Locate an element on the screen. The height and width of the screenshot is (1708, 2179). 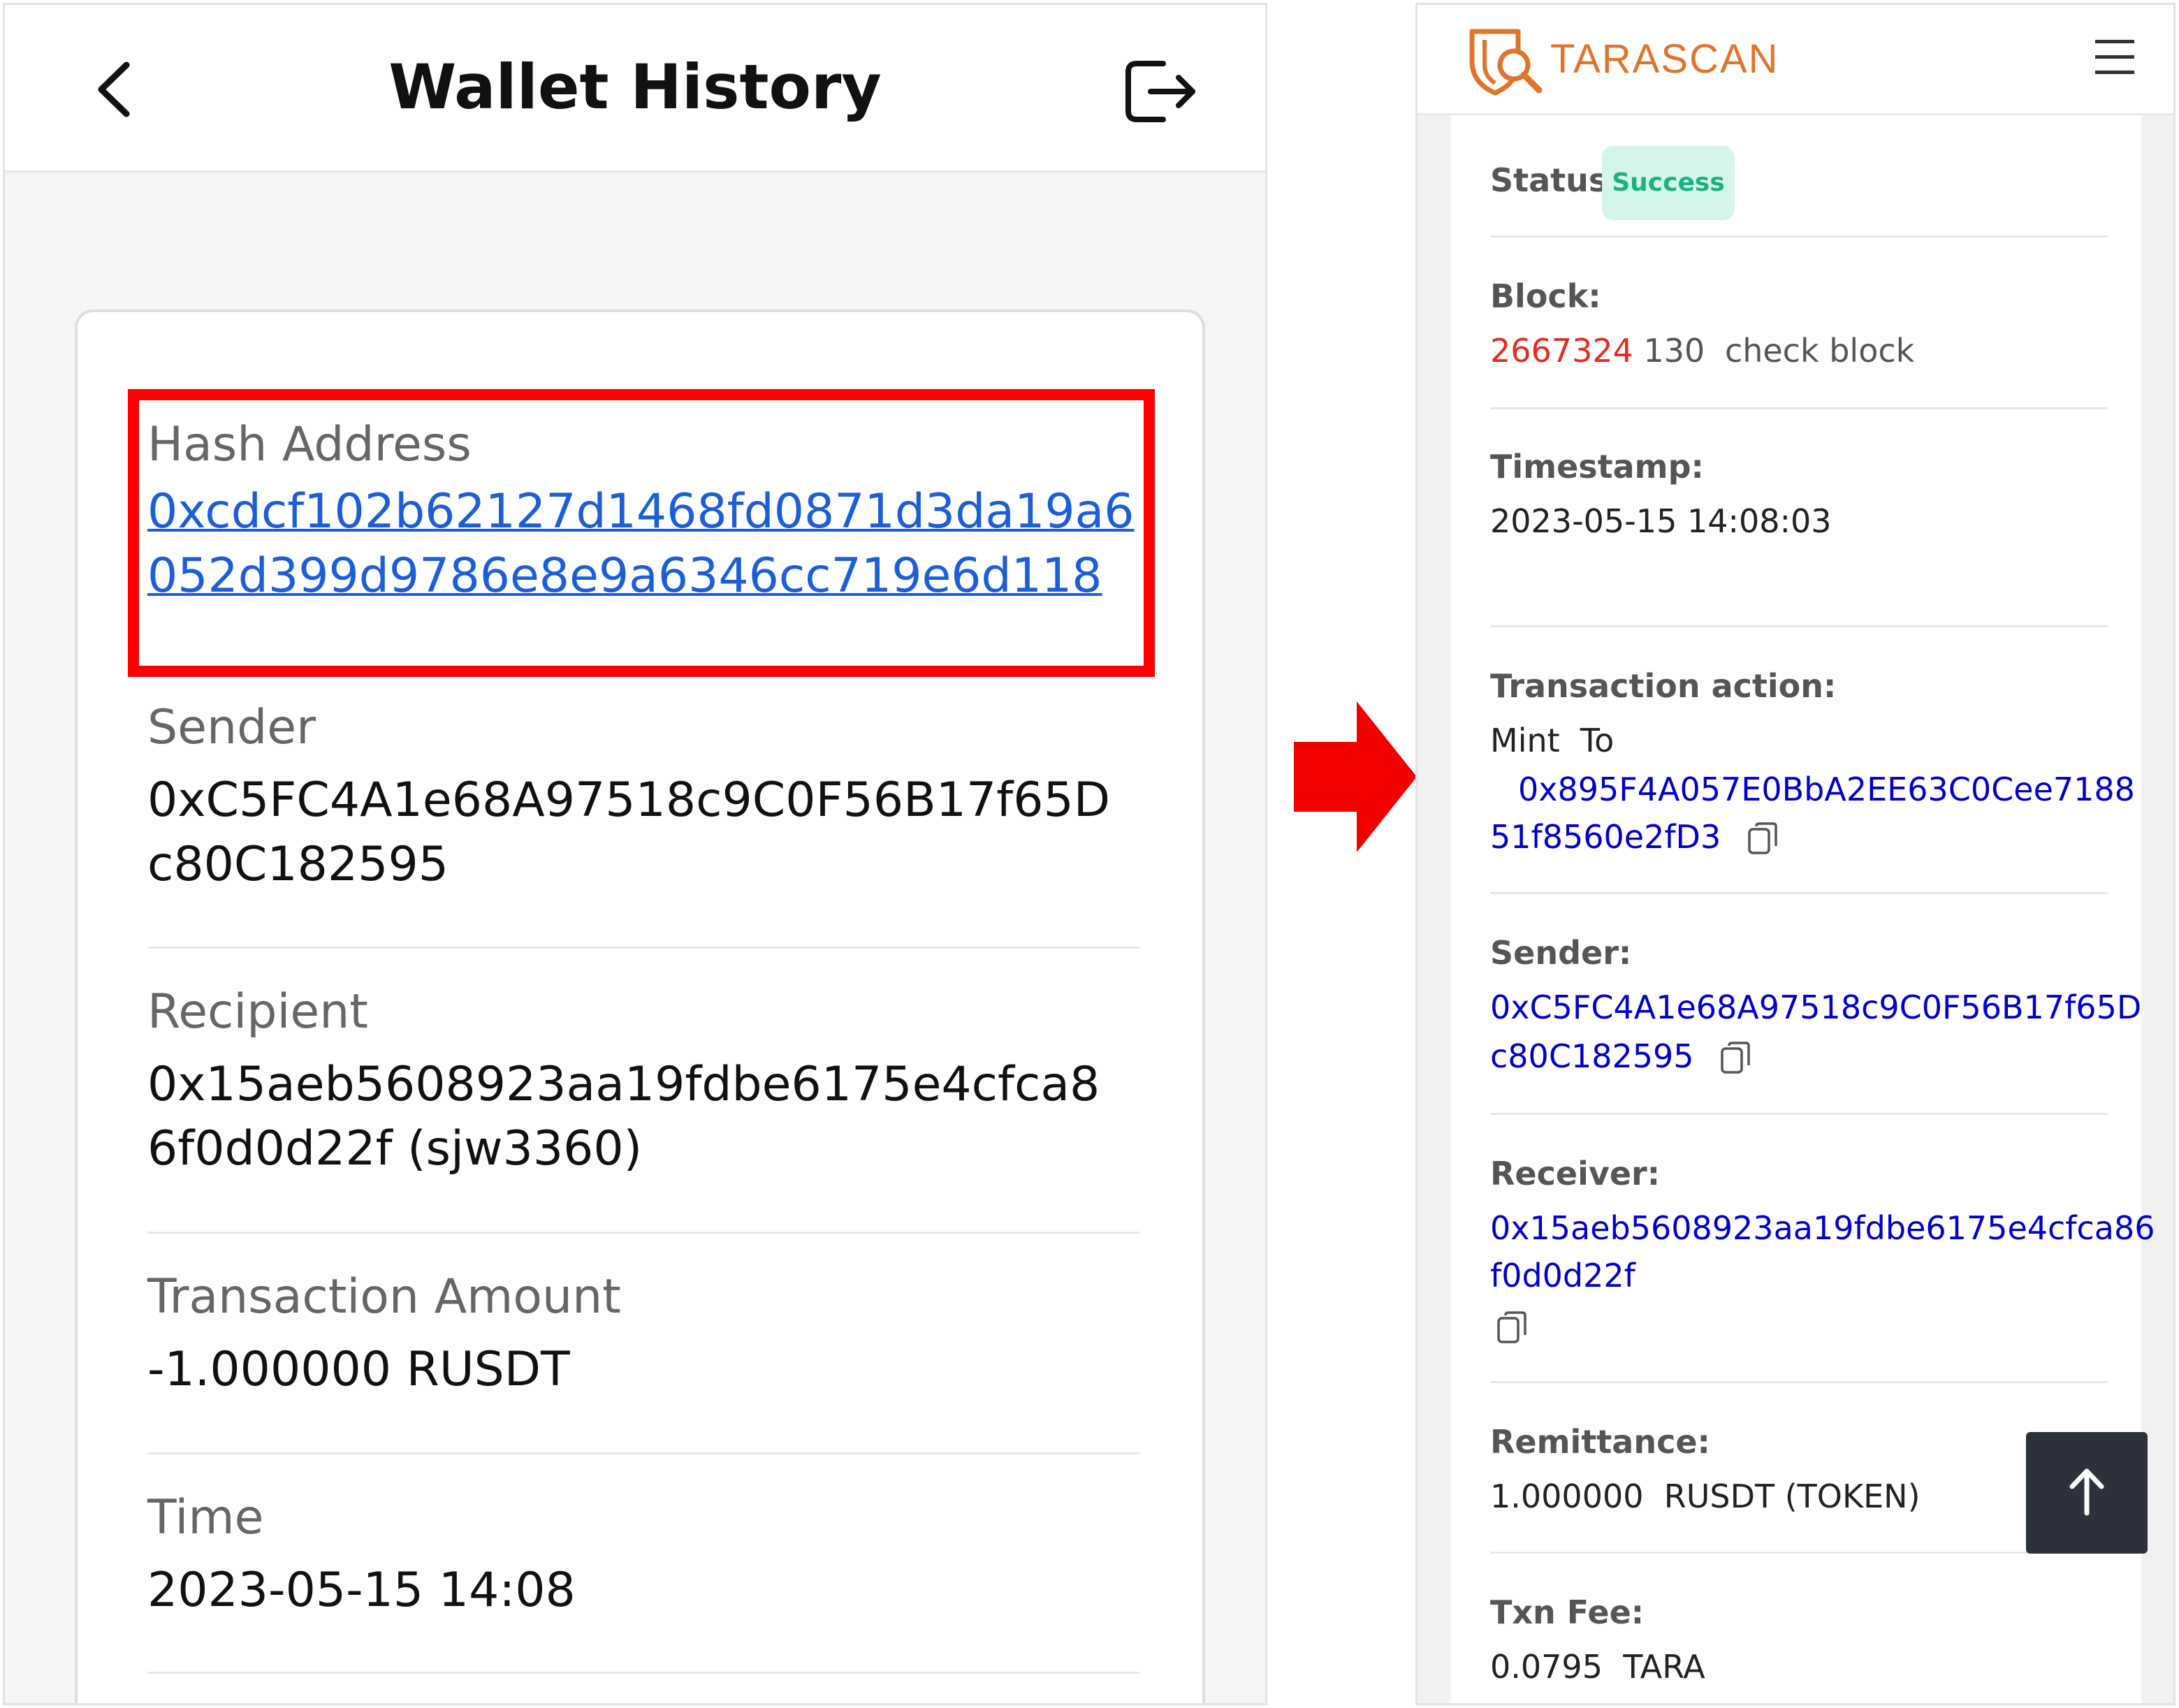
recipient-line-2: 6f0d0d22f (sjw3360) is located at coordinates (395, 1148).